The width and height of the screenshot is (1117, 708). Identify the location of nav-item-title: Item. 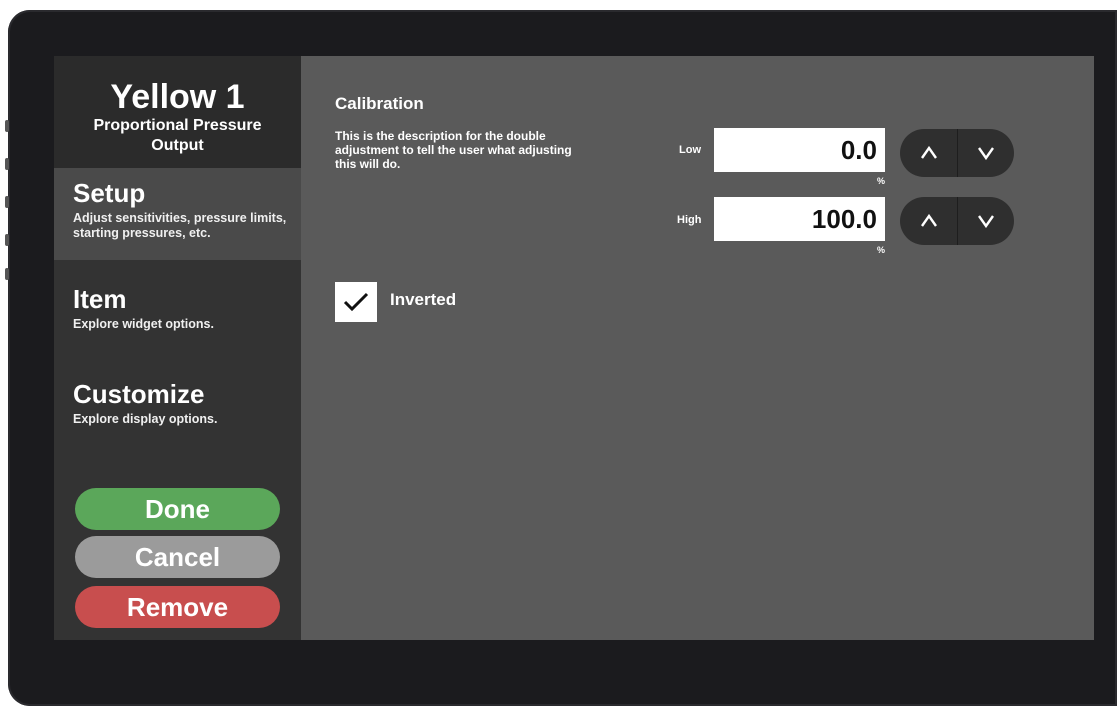
(100, 299).